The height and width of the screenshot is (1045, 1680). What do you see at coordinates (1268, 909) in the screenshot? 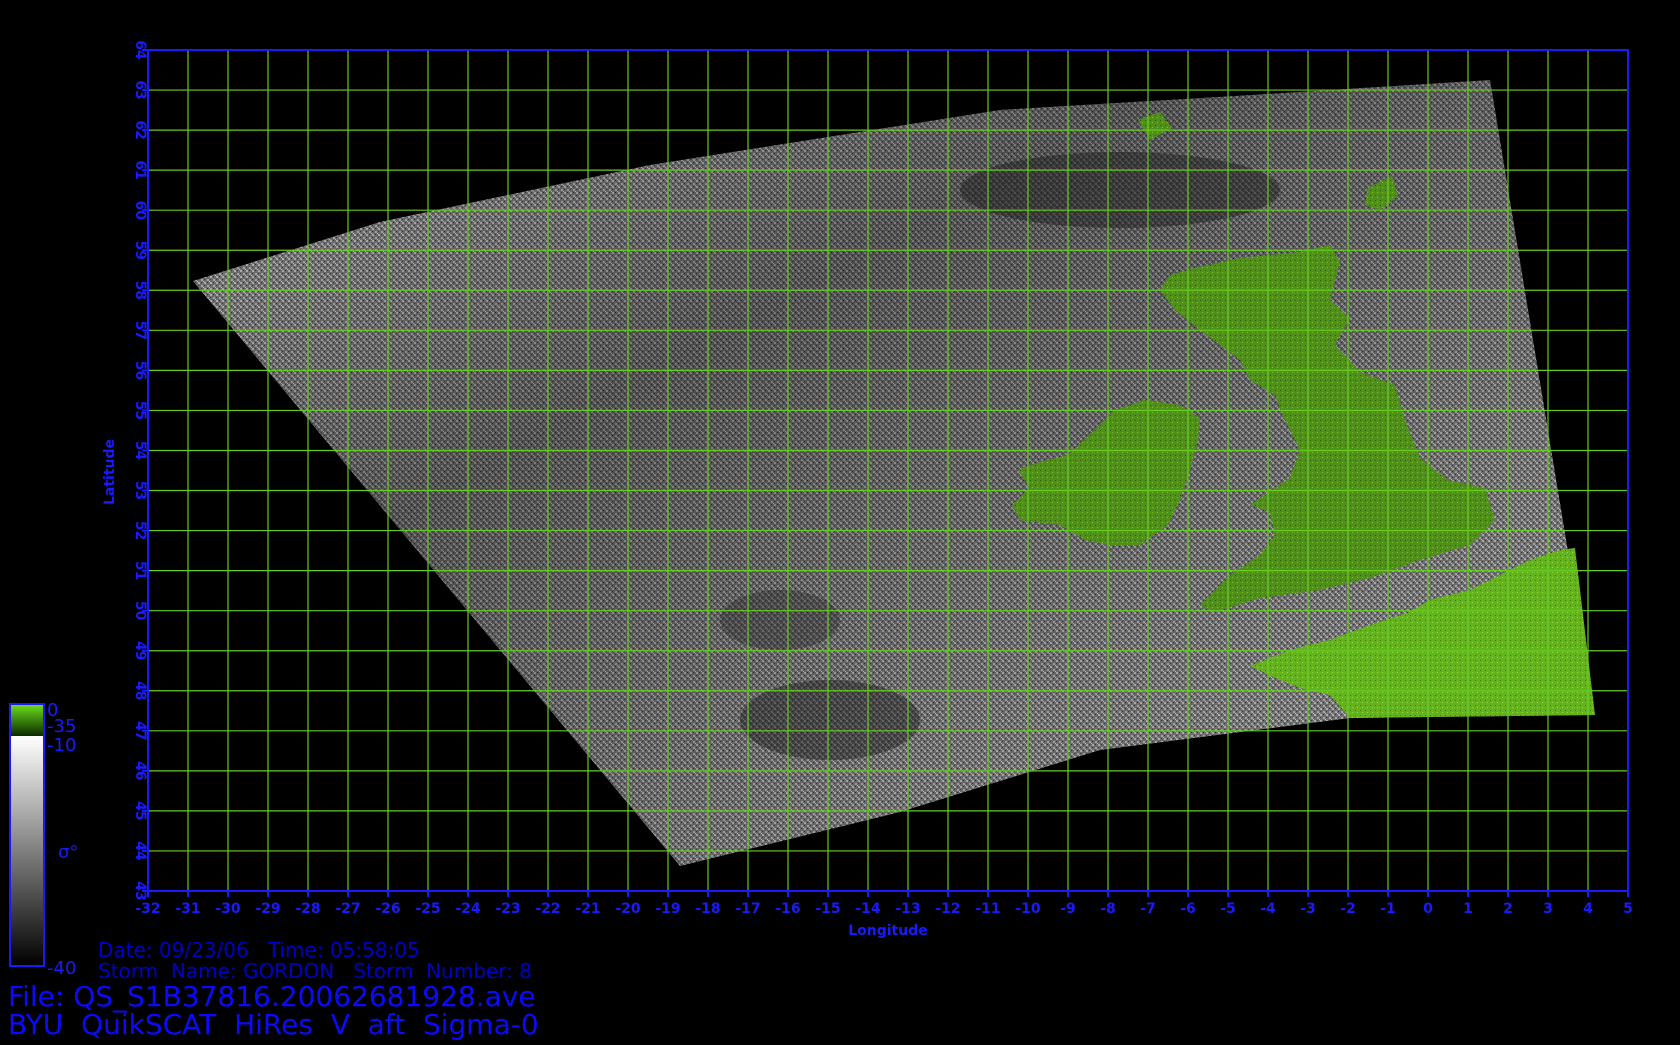
I see `longitude-tick-label: -4` at bounding box center [1268, 909].